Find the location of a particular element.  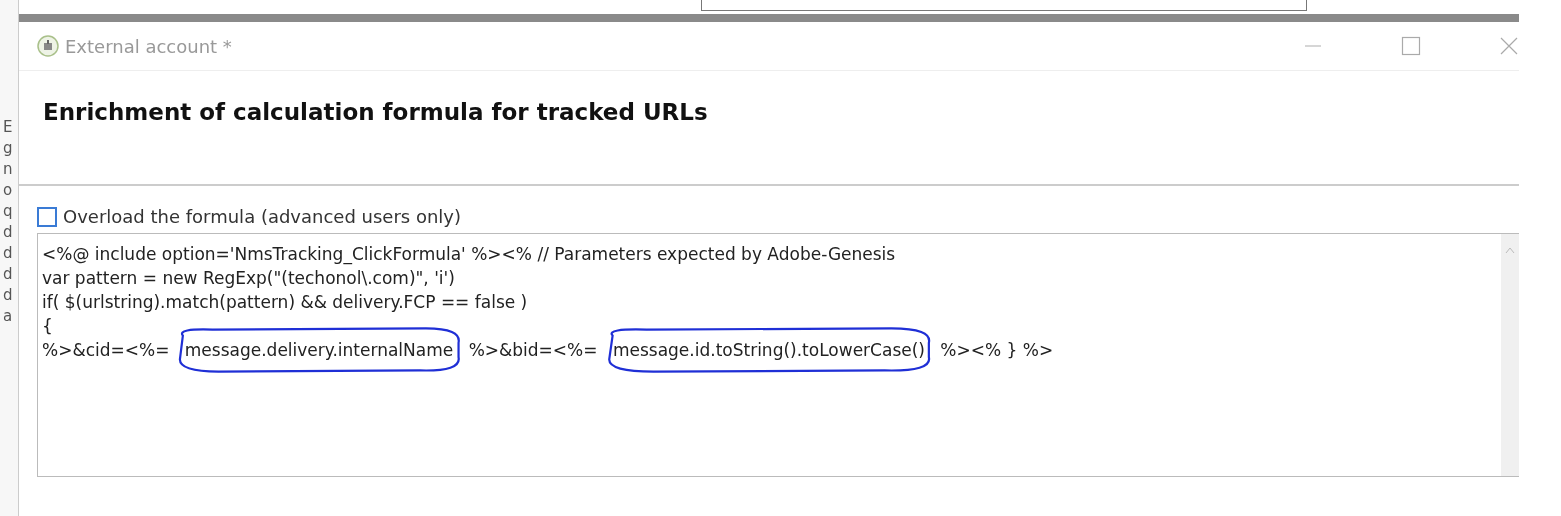

code-text: <%@ include option='NmsTracking_ClickFormula' %><% // Parameters expected by Adobe-Genesis is located at coordinates (469, 254).